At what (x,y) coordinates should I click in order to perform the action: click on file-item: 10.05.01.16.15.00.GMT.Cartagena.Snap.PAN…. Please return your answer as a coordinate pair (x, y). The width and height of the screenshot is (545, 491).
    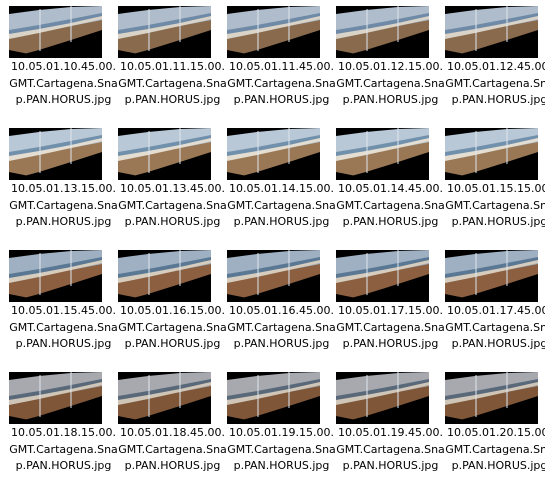
    Looking at the image, I should click on (172, 305).